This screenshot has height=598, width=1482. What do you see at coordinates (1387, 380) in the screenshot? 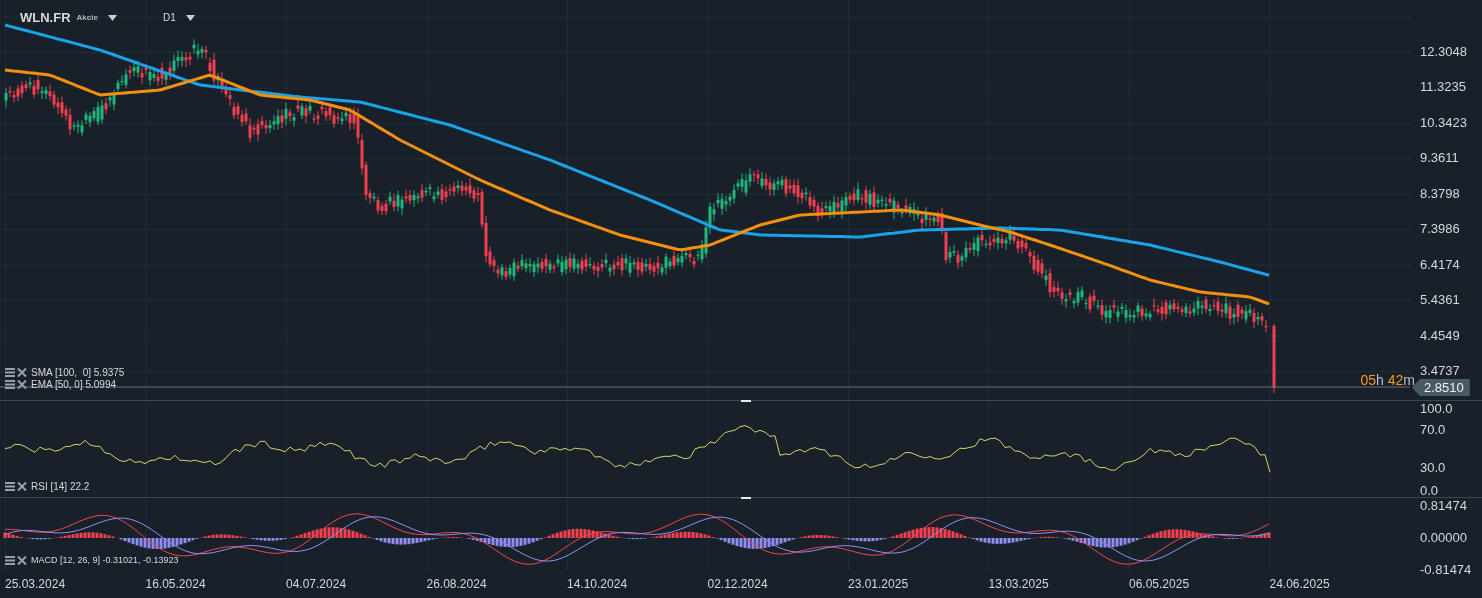
I see `candle-countdown: 05h 42m` at bounding box center [1387, 380].